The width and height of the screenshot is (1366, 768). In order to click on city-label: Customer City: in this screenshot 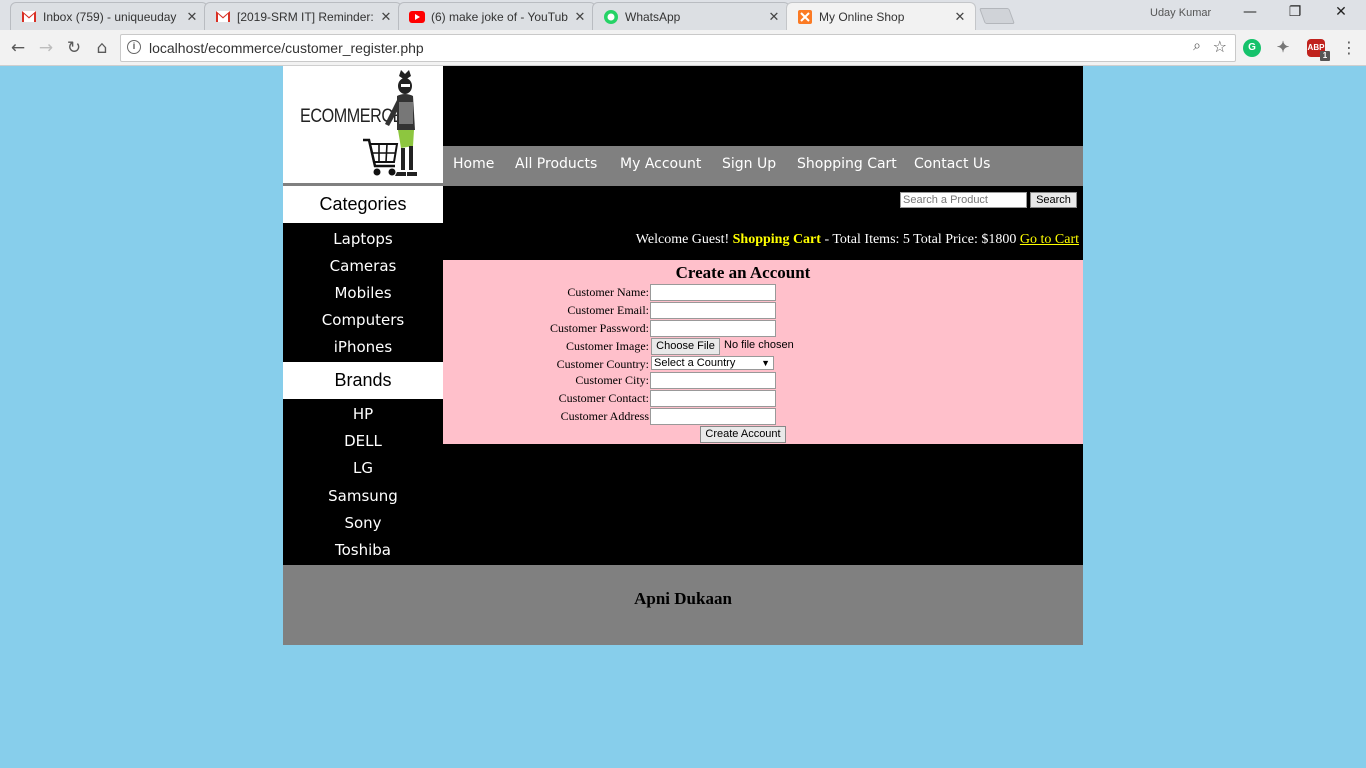, I will do `click(612, 380)`.